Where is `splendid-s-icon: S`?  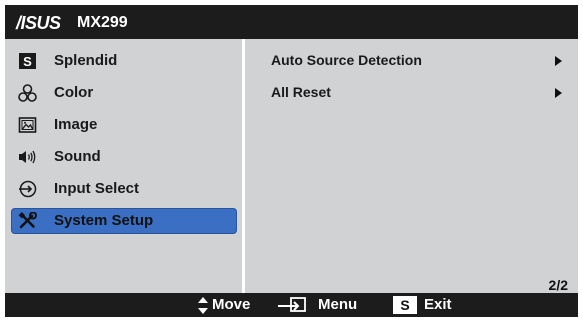 splendid-s-icon: S is located at coordinates (27, 61).